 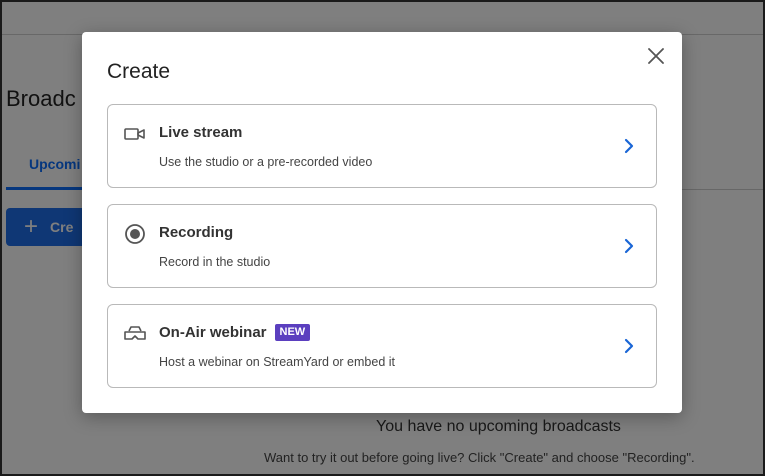 I want to click on video-camera-icon, so click(x=135, y=134).